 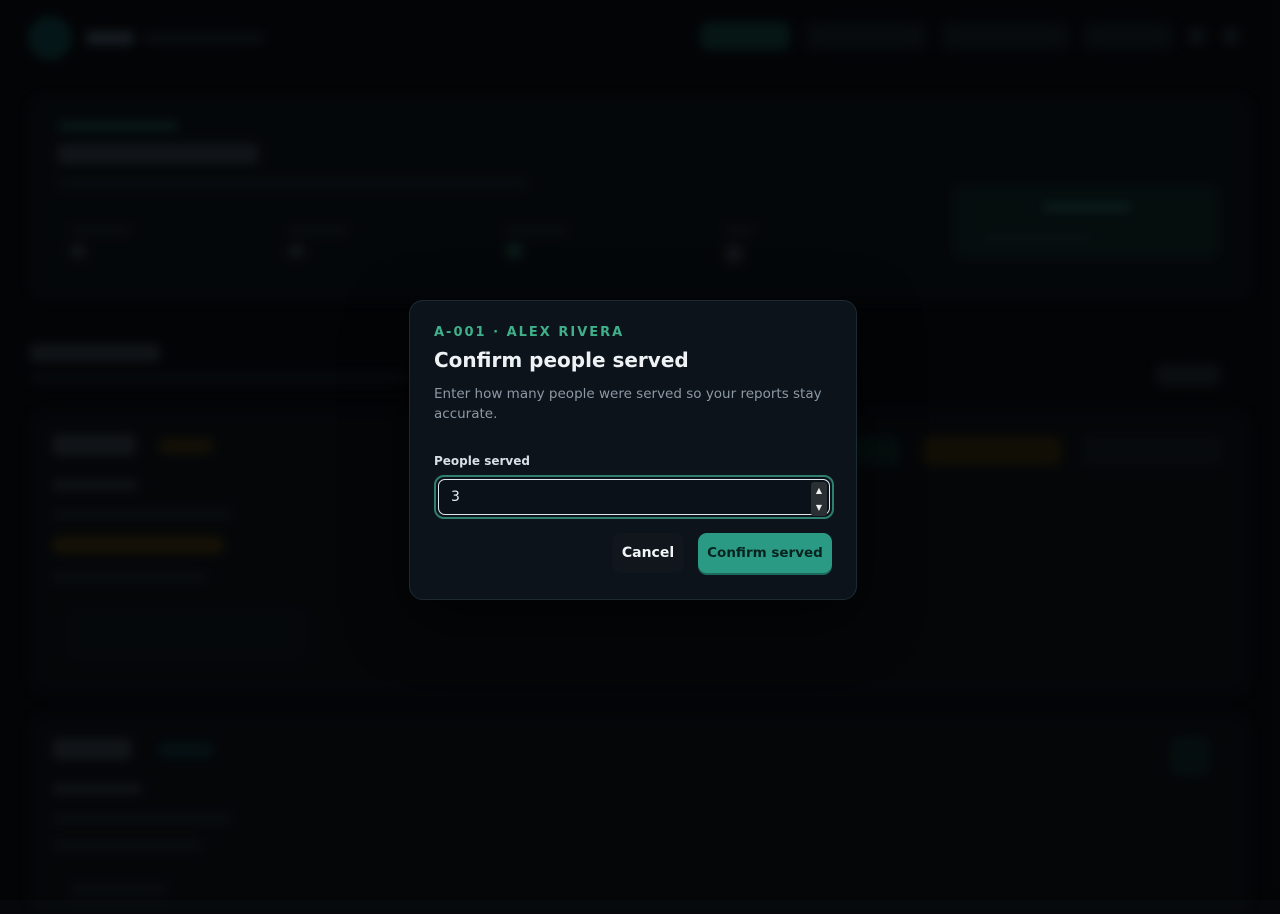 I want to click on people-served-label: People served, so click(x=633, y=461).